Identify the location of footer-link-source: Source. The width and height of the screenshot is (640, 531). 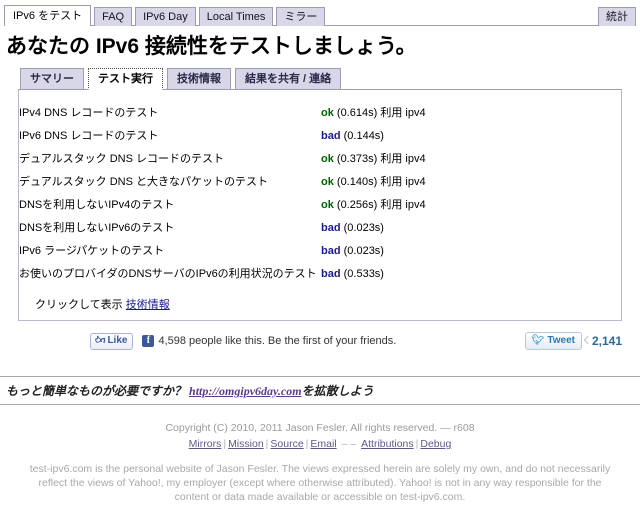
(286, 444).